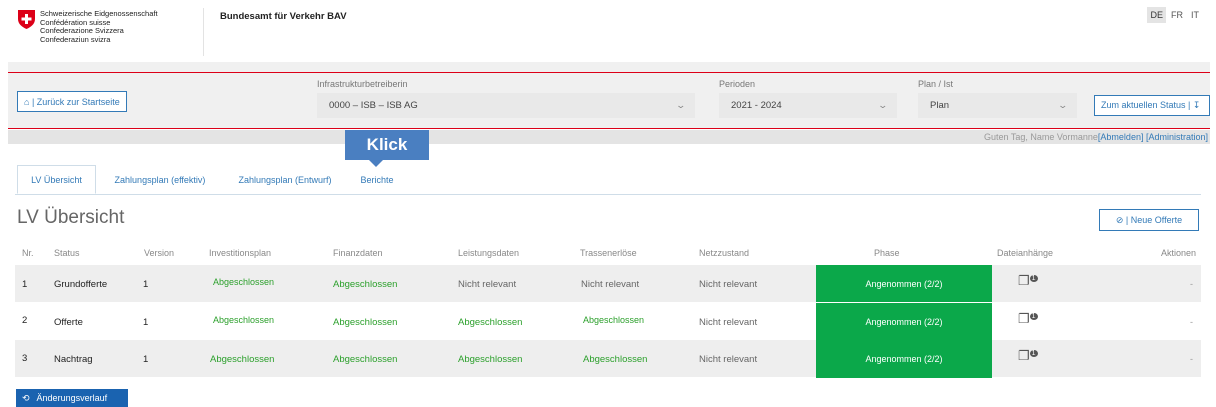 The height and width of the screenshot is (407, 1216). Describe the element at coordinates (240, 253) in the screenshot. I see `col-header-investitionsplan: Investitionsplan` at that location.